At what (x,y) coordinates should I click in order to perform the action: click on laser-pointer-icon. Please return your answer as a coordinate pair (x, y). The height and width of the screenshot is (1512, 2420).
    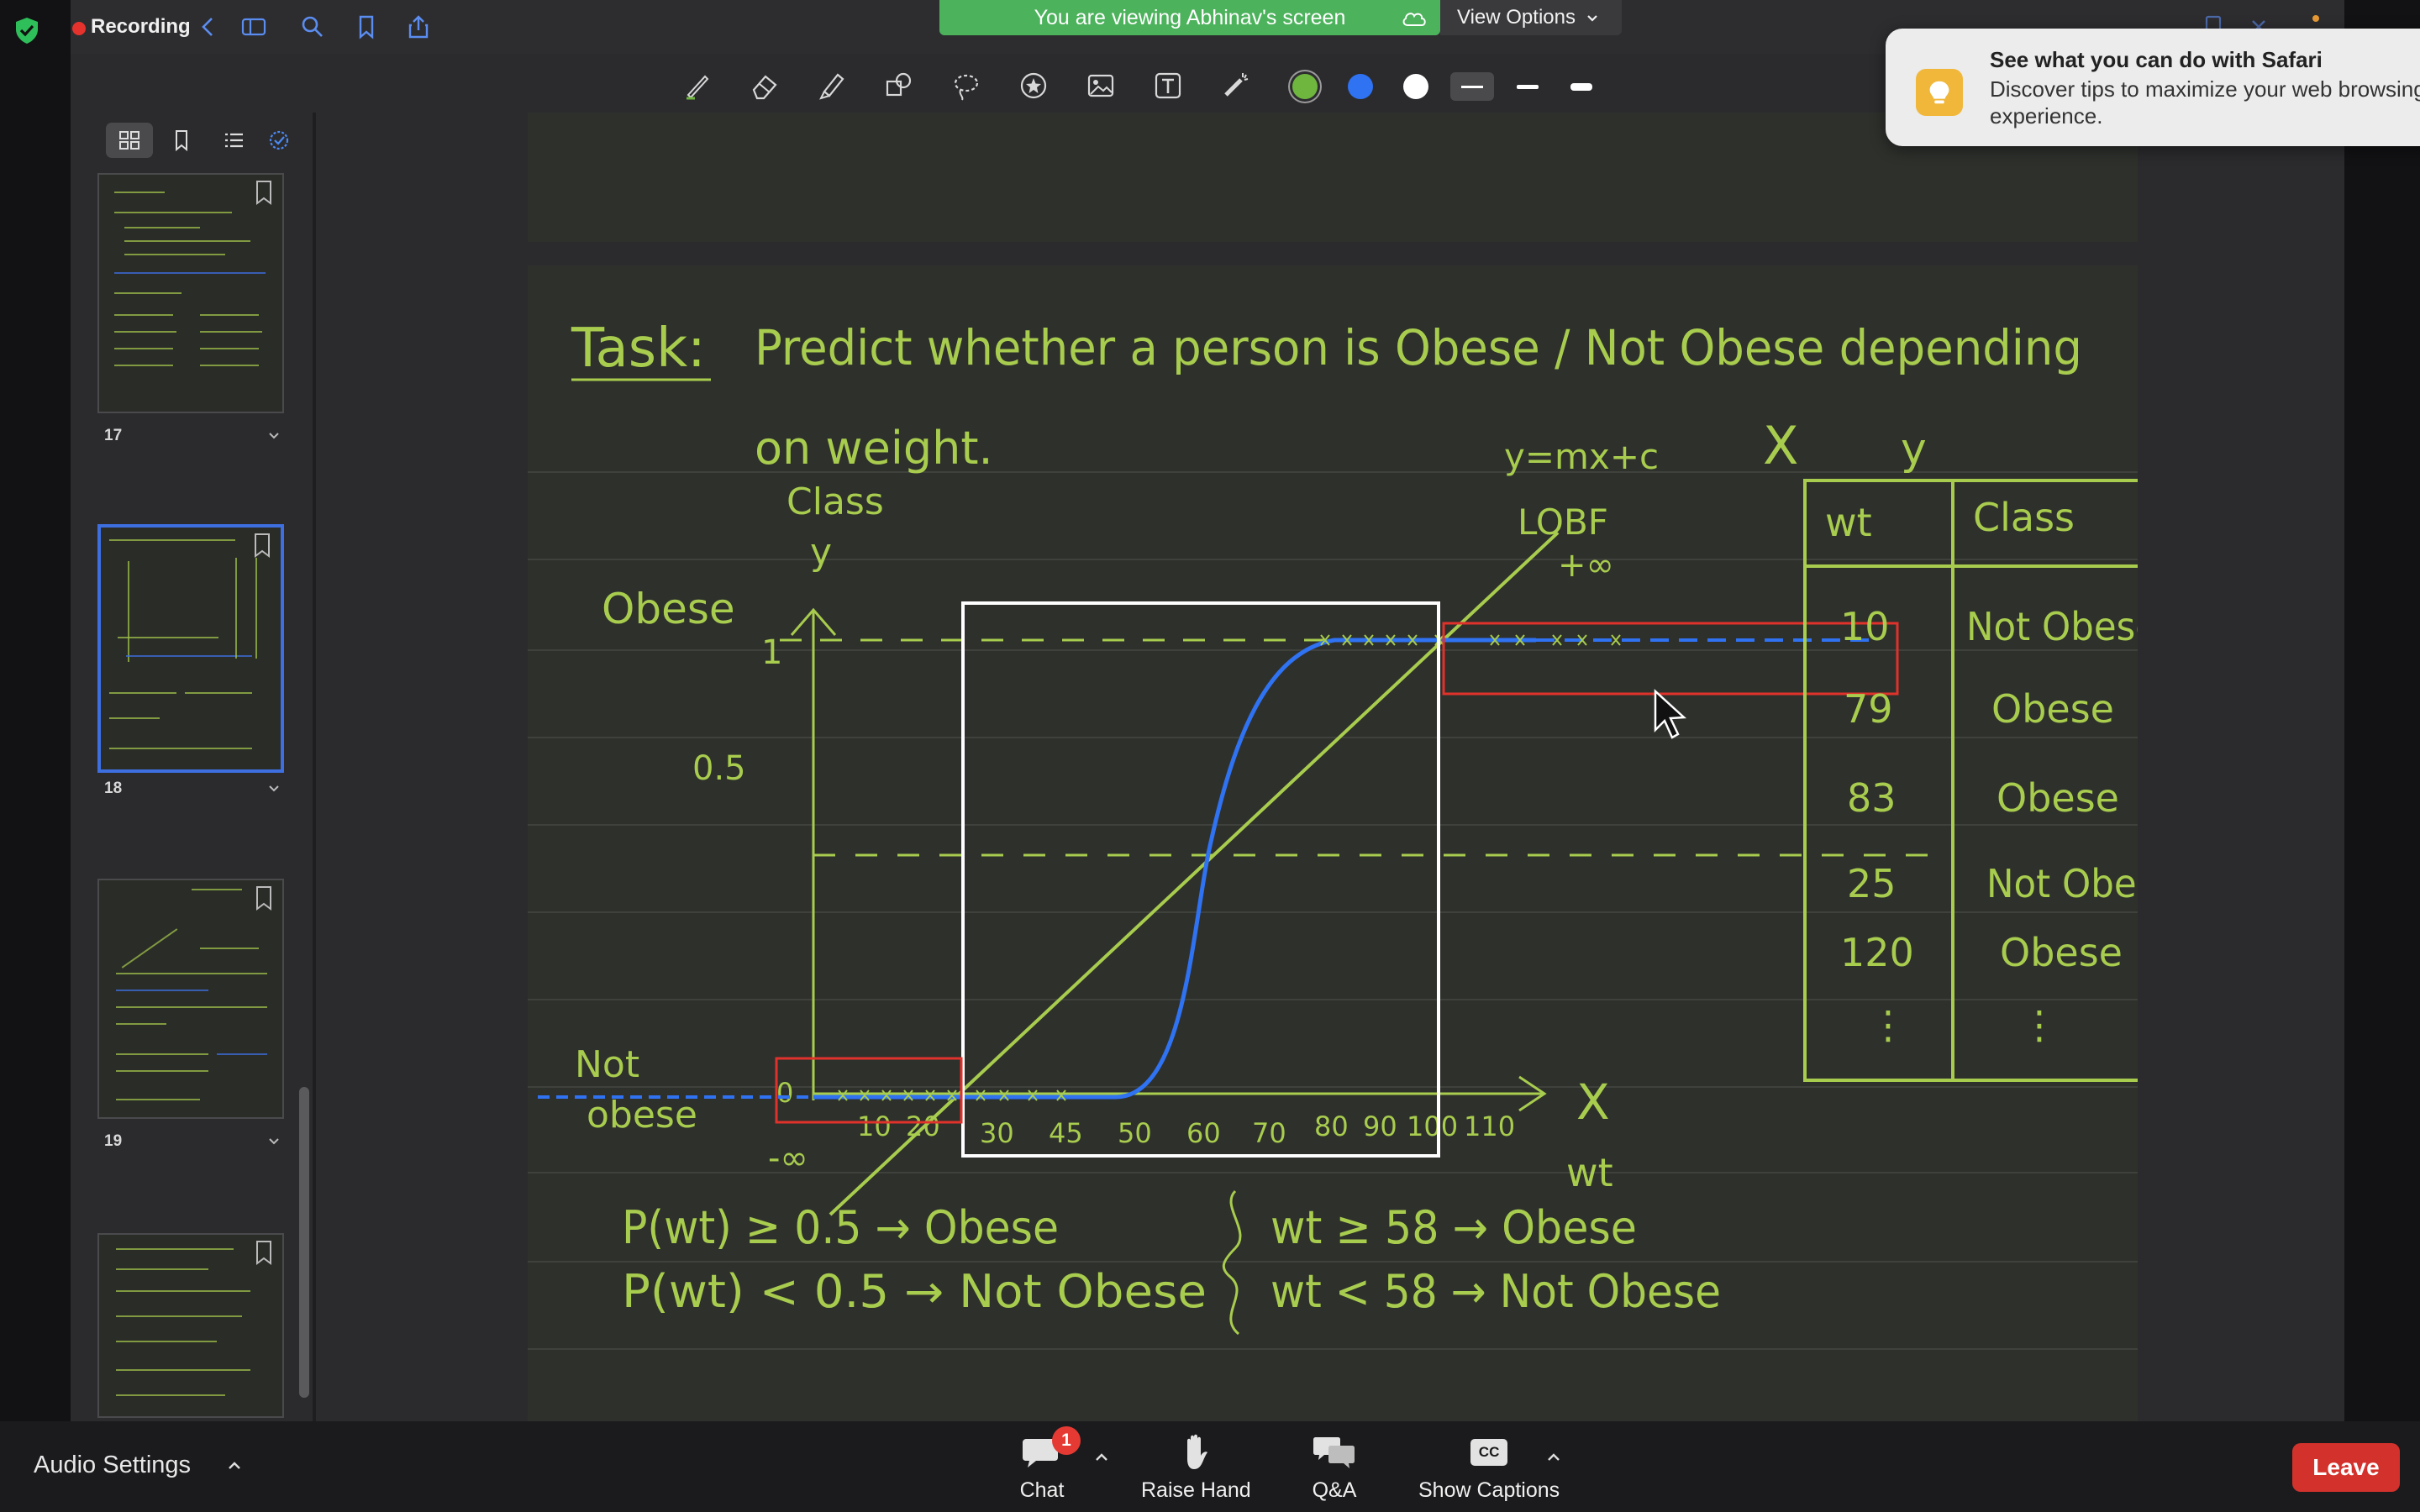
    Looking at the image, I should click on (1235, 85).